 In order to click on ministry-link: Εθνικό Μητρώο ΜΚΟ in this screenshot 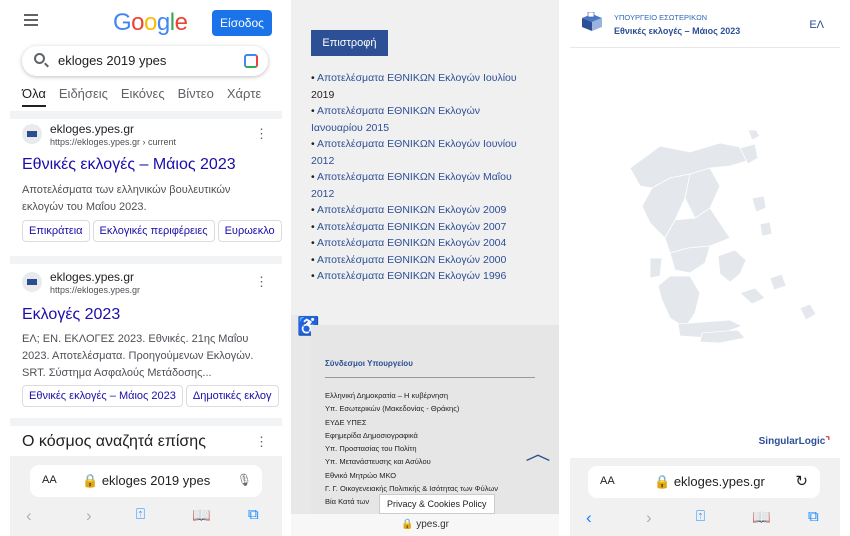, I will do `click(411, 475)`.